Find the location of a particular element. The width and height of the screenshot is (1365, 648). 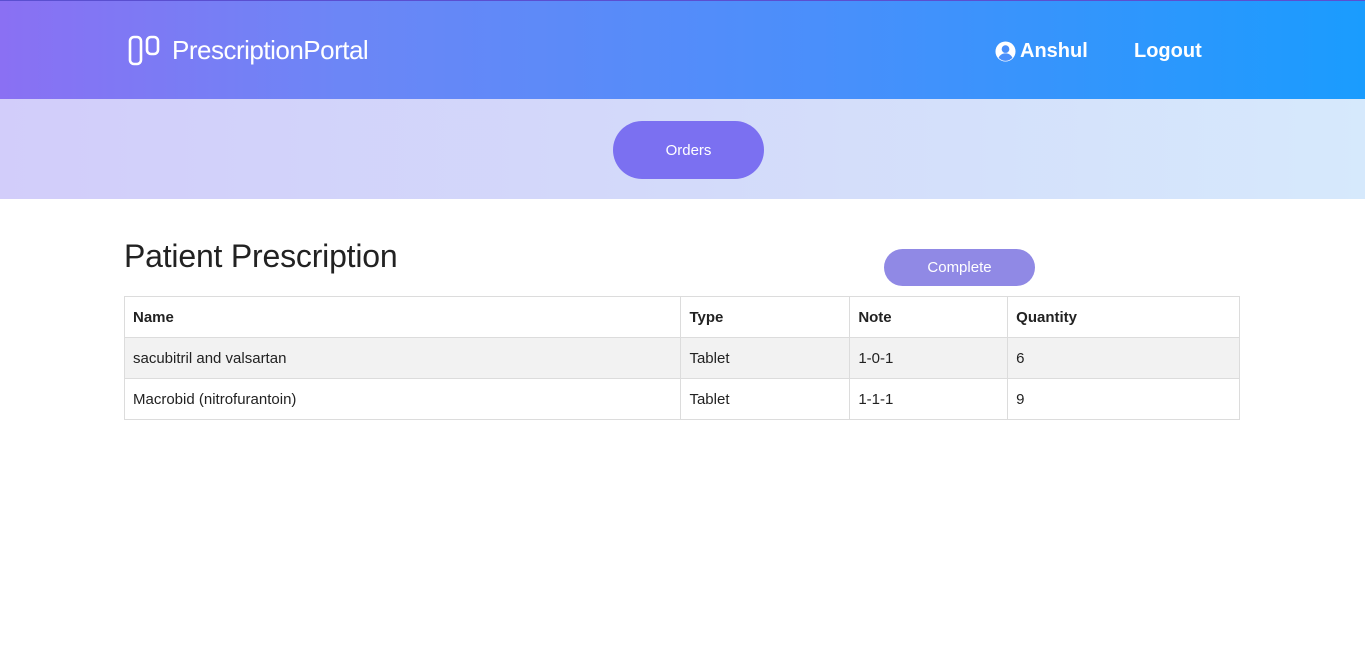

cell-name: Macrobid (nitrofurantoin) is located at coordinates (402, 399).